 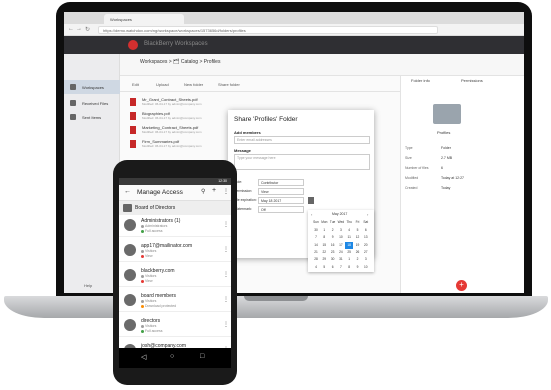 I want to click on nav-recents-icon: □, so click(x=202, y=356).